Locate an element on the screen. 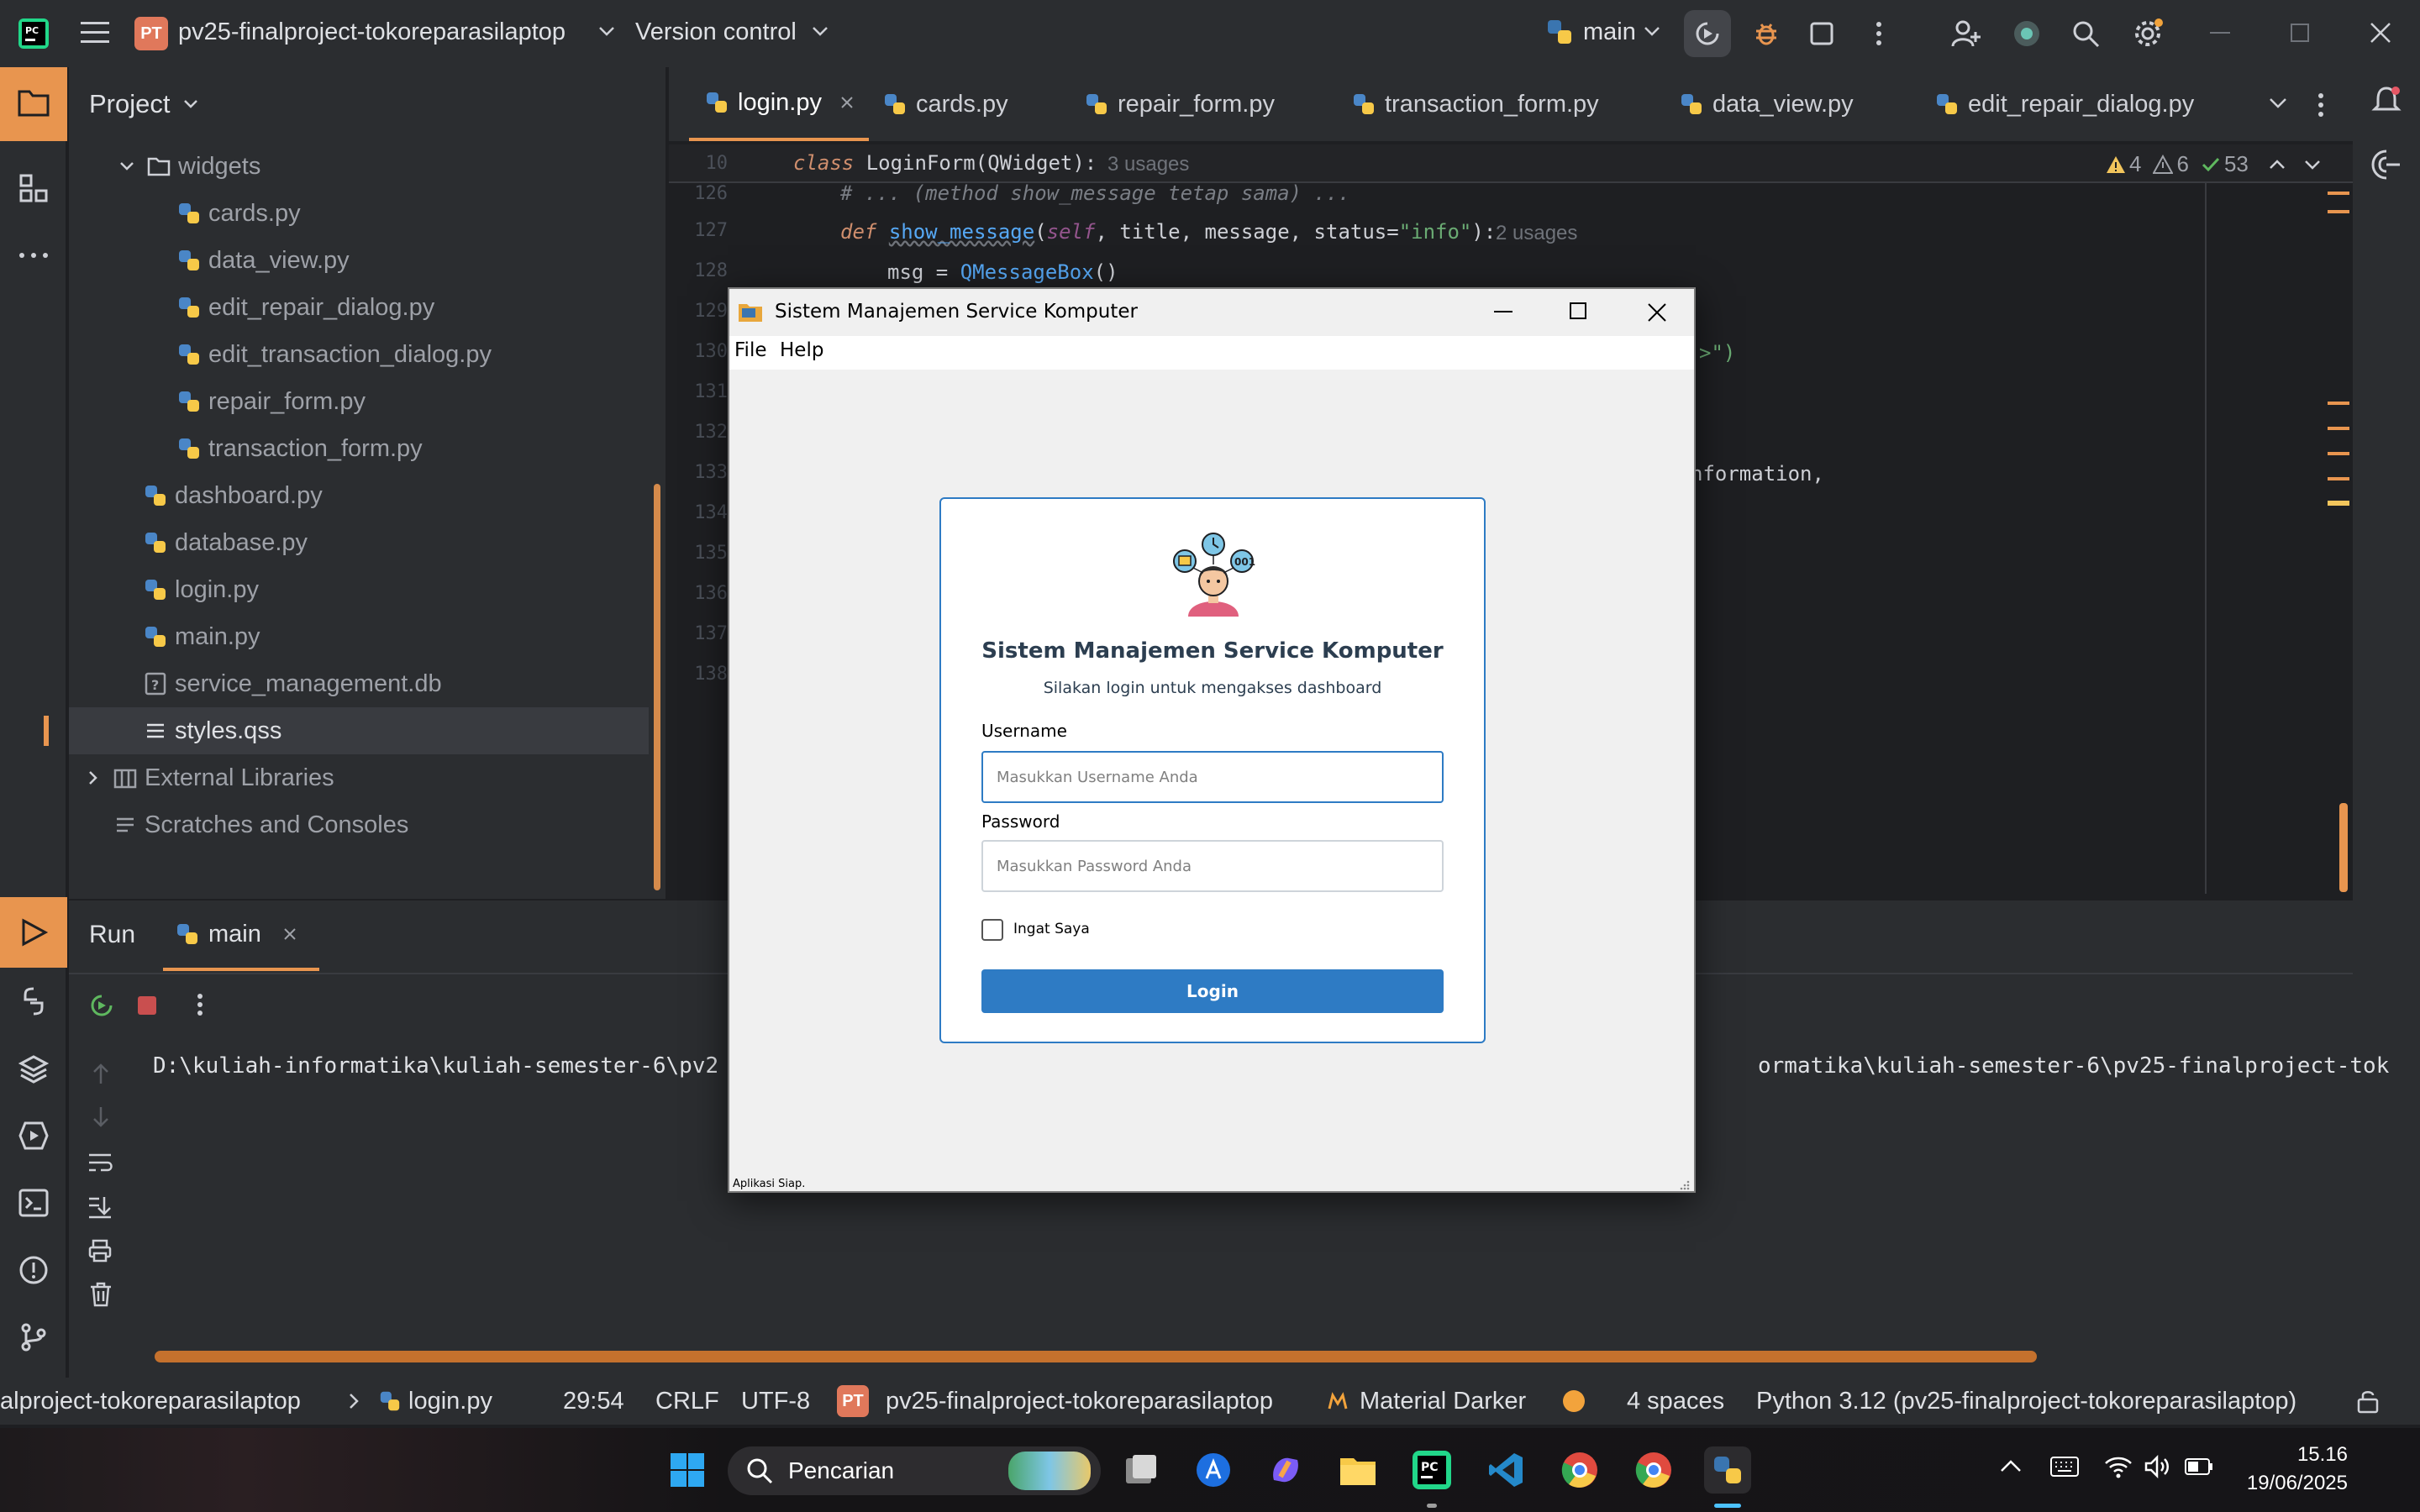 This screenshot has height=1512, width=2420. lock-icon is located at coordinates (2368, 1401).